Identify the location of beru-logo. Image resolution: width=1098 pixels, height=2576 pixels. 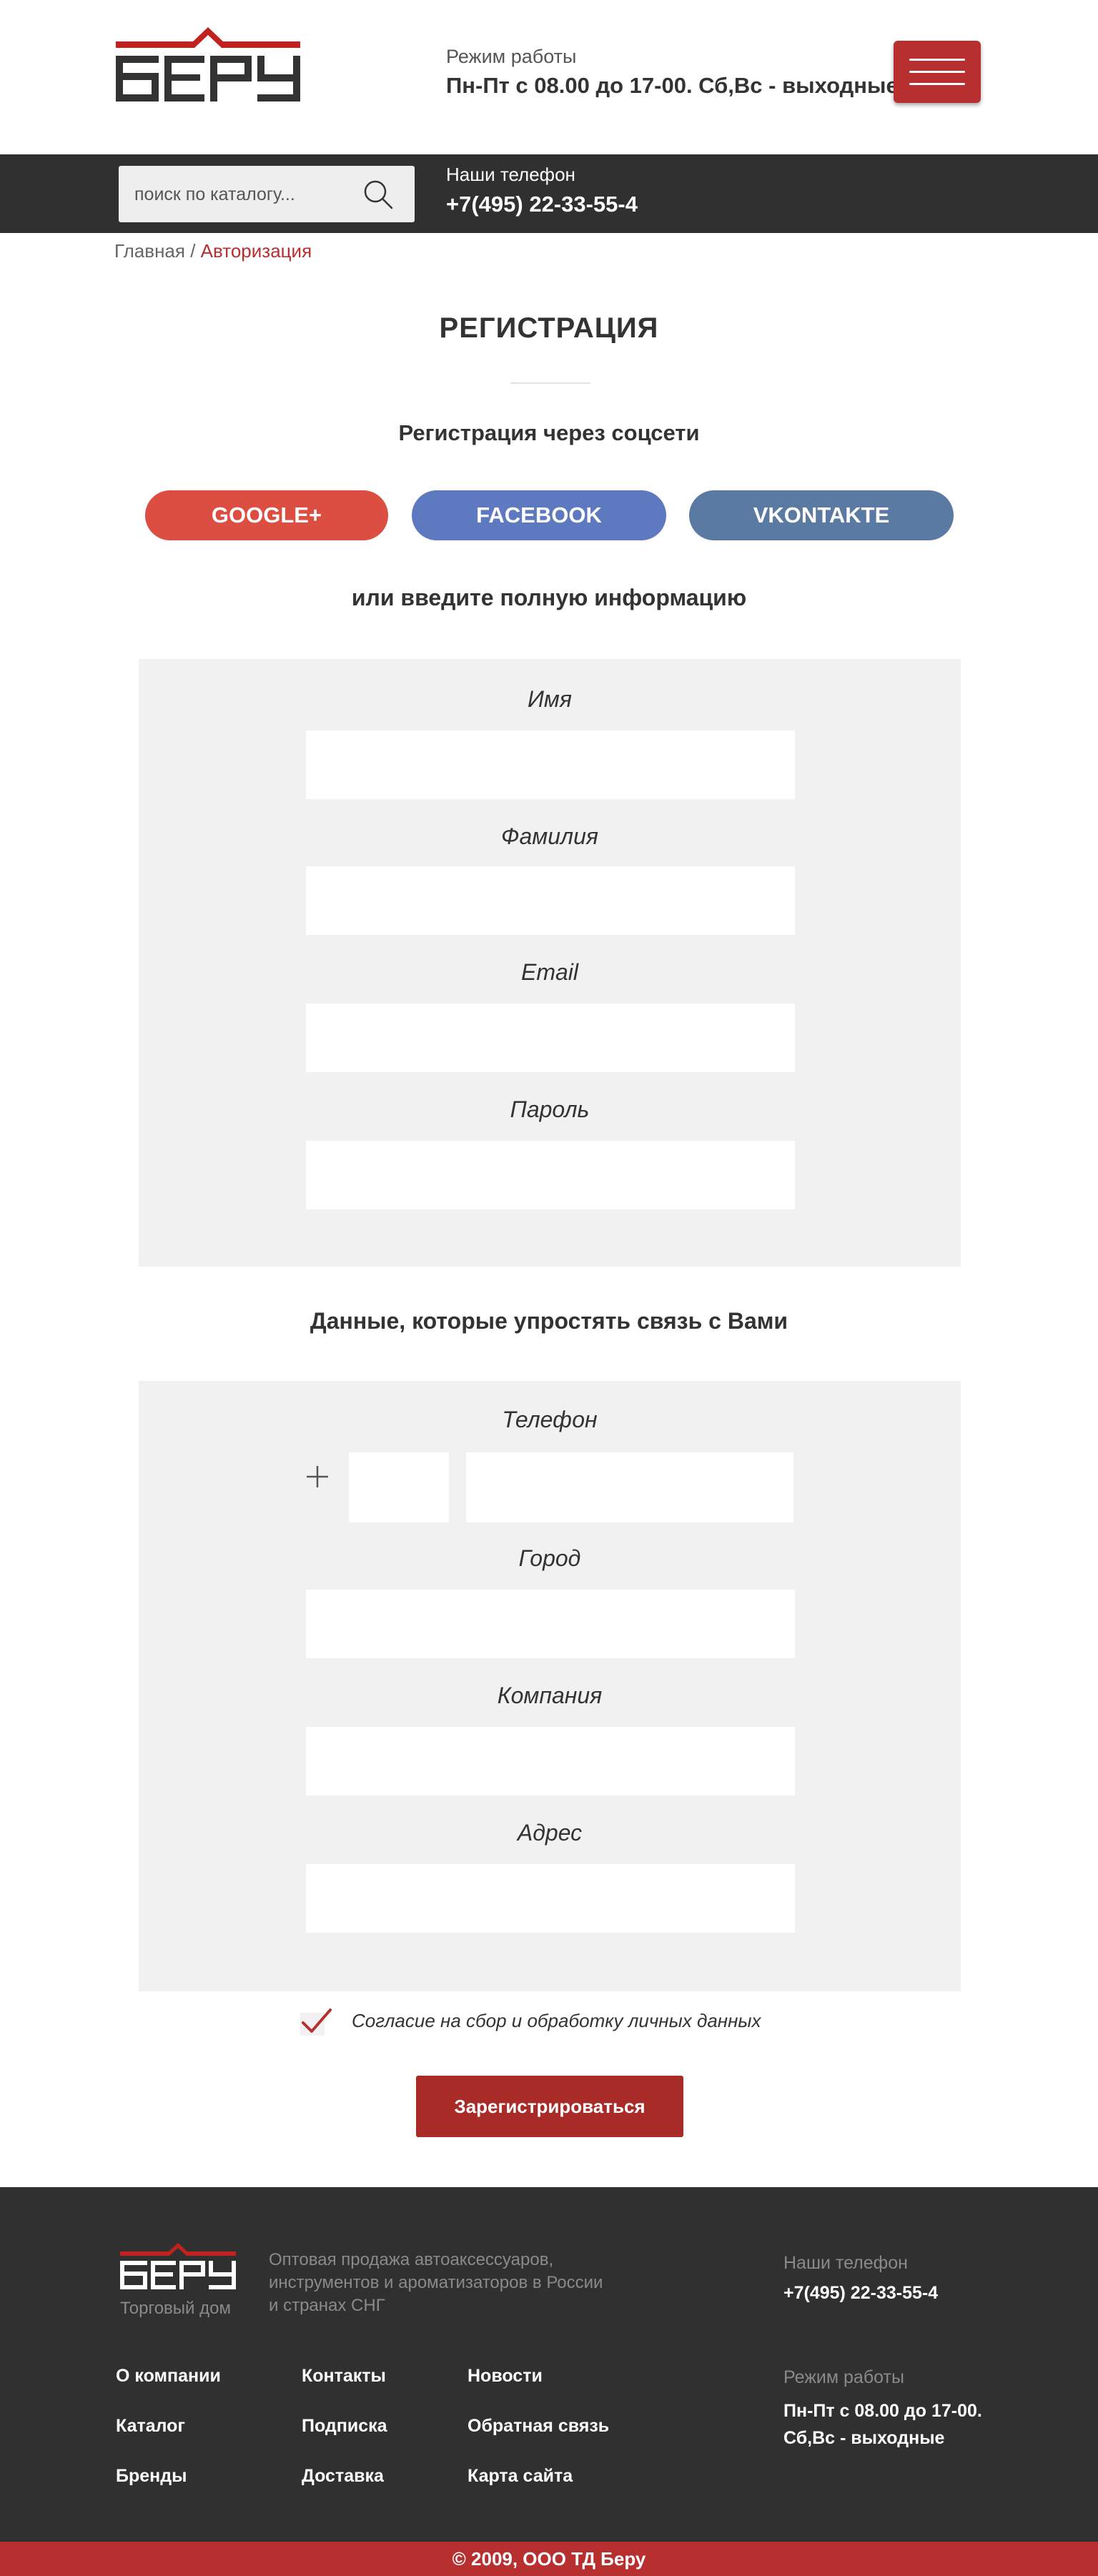
(208, 65).